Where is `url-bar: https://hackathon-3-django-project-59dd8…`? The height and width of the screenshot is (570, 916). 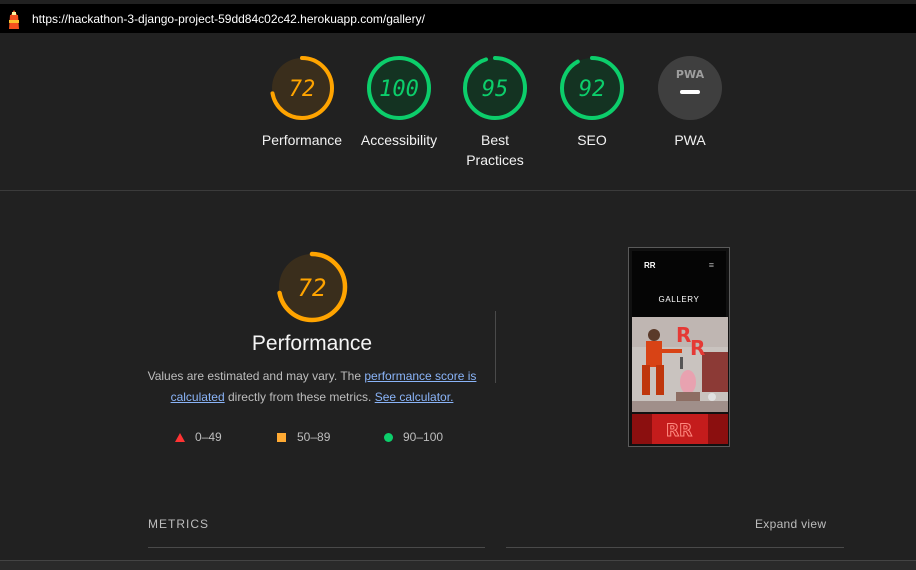 url-bar: https://hackathon-3-django-project-59dd8… is located at coordinates (458, 18).